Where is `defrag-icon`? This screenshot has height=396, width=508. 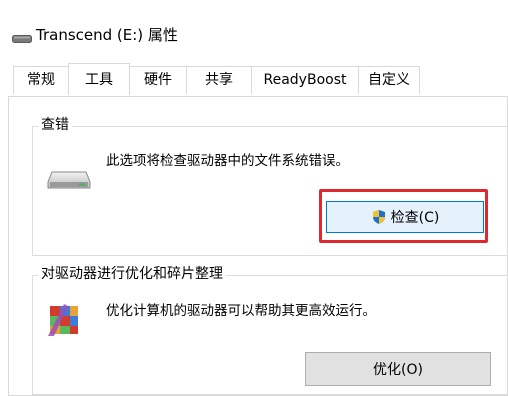
defrag-icon is located at coordinates (63, 320).